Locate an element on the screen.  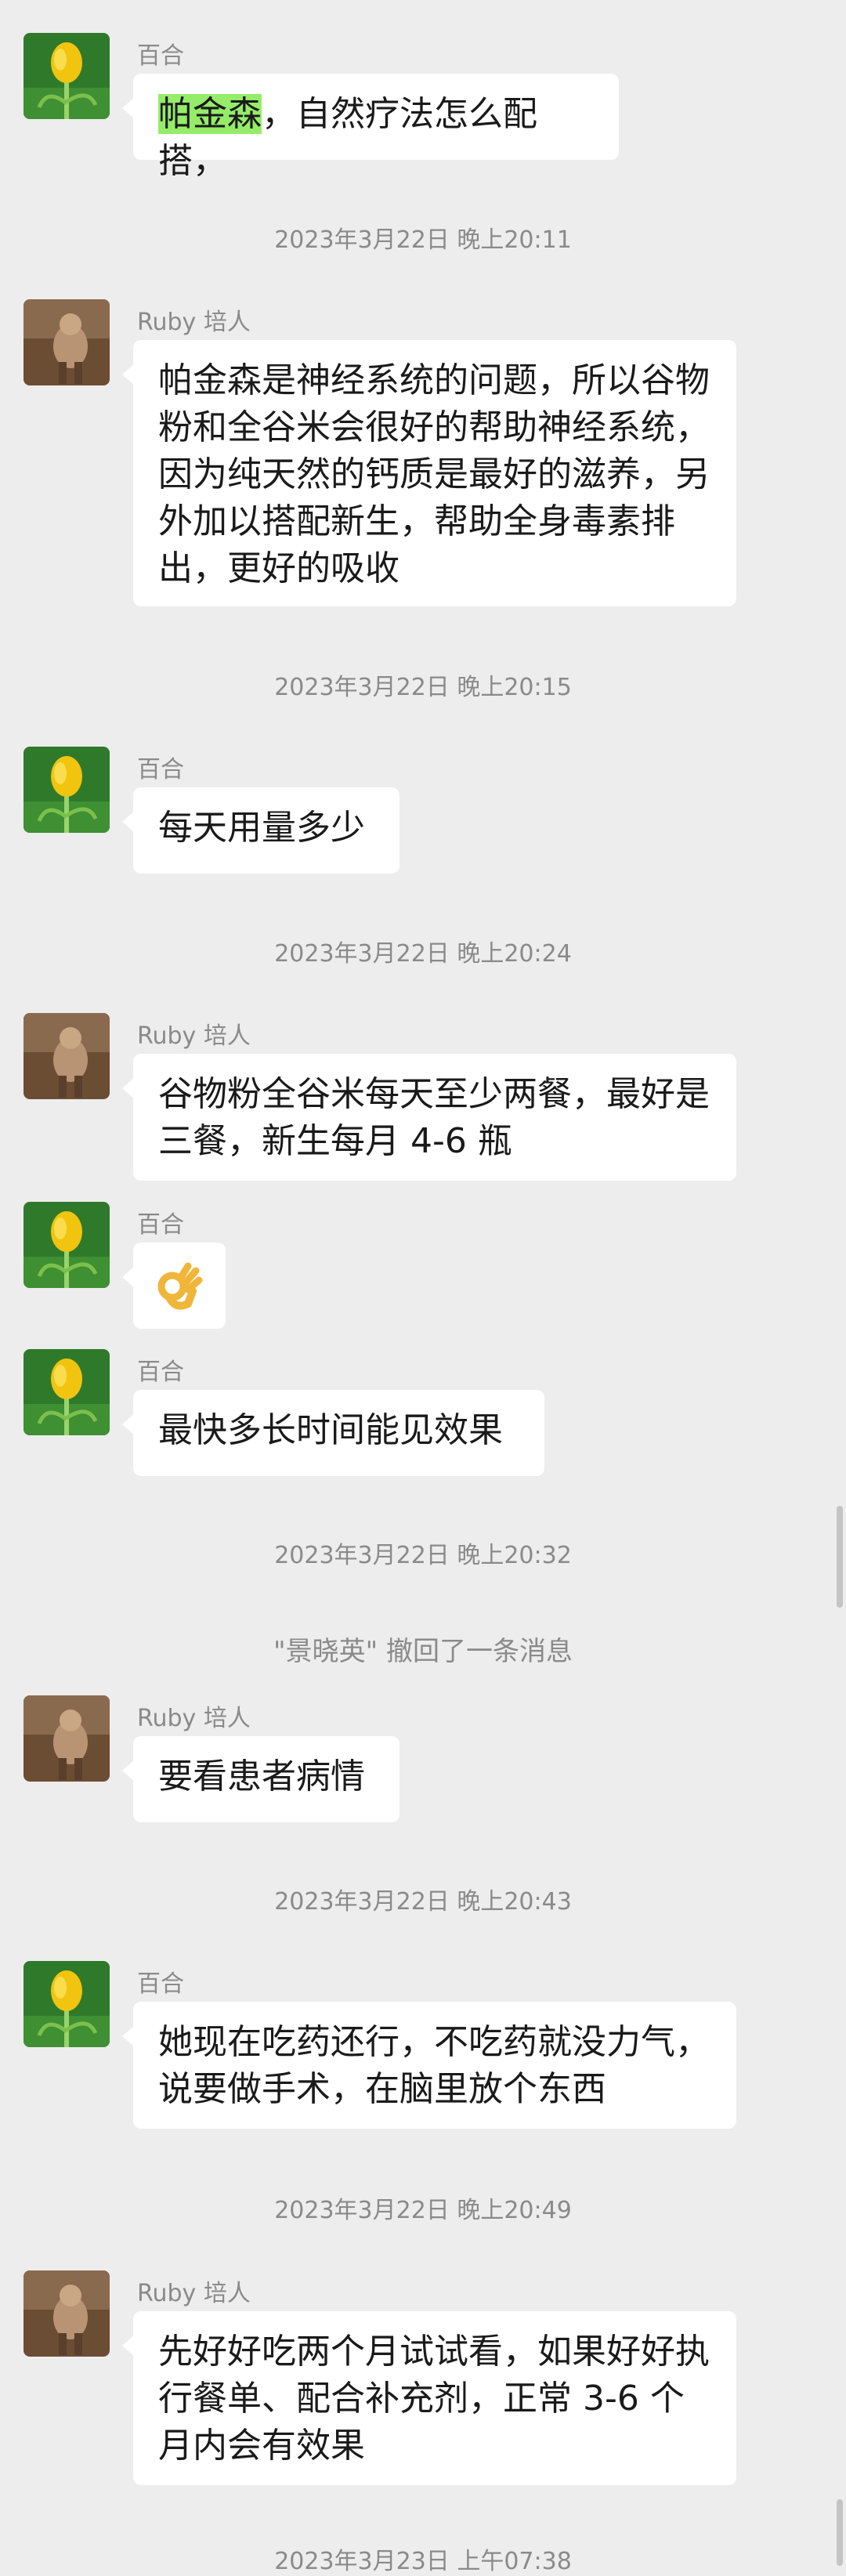
ok-hand-emoji is located at coordinates (180, 1286).